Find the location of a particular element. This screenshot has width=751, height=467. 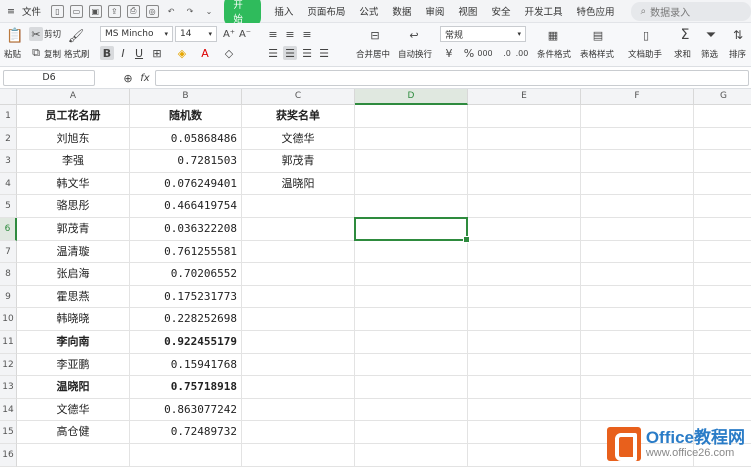

cell-f6 is located at coordinates (637, 229).